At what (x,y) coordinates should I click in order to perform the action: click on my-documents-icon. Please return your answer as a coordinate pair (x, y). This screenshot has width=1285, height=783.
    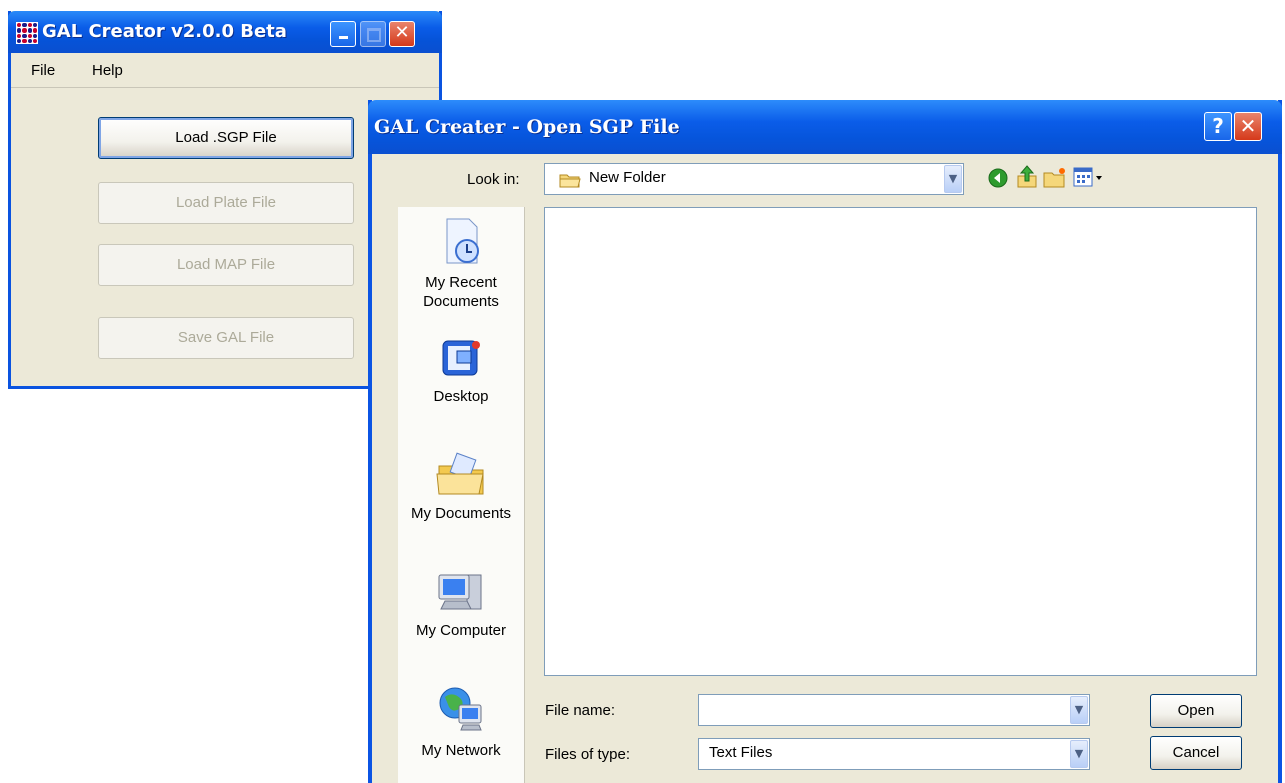
    Looking at the image, I should click on (460, 473).